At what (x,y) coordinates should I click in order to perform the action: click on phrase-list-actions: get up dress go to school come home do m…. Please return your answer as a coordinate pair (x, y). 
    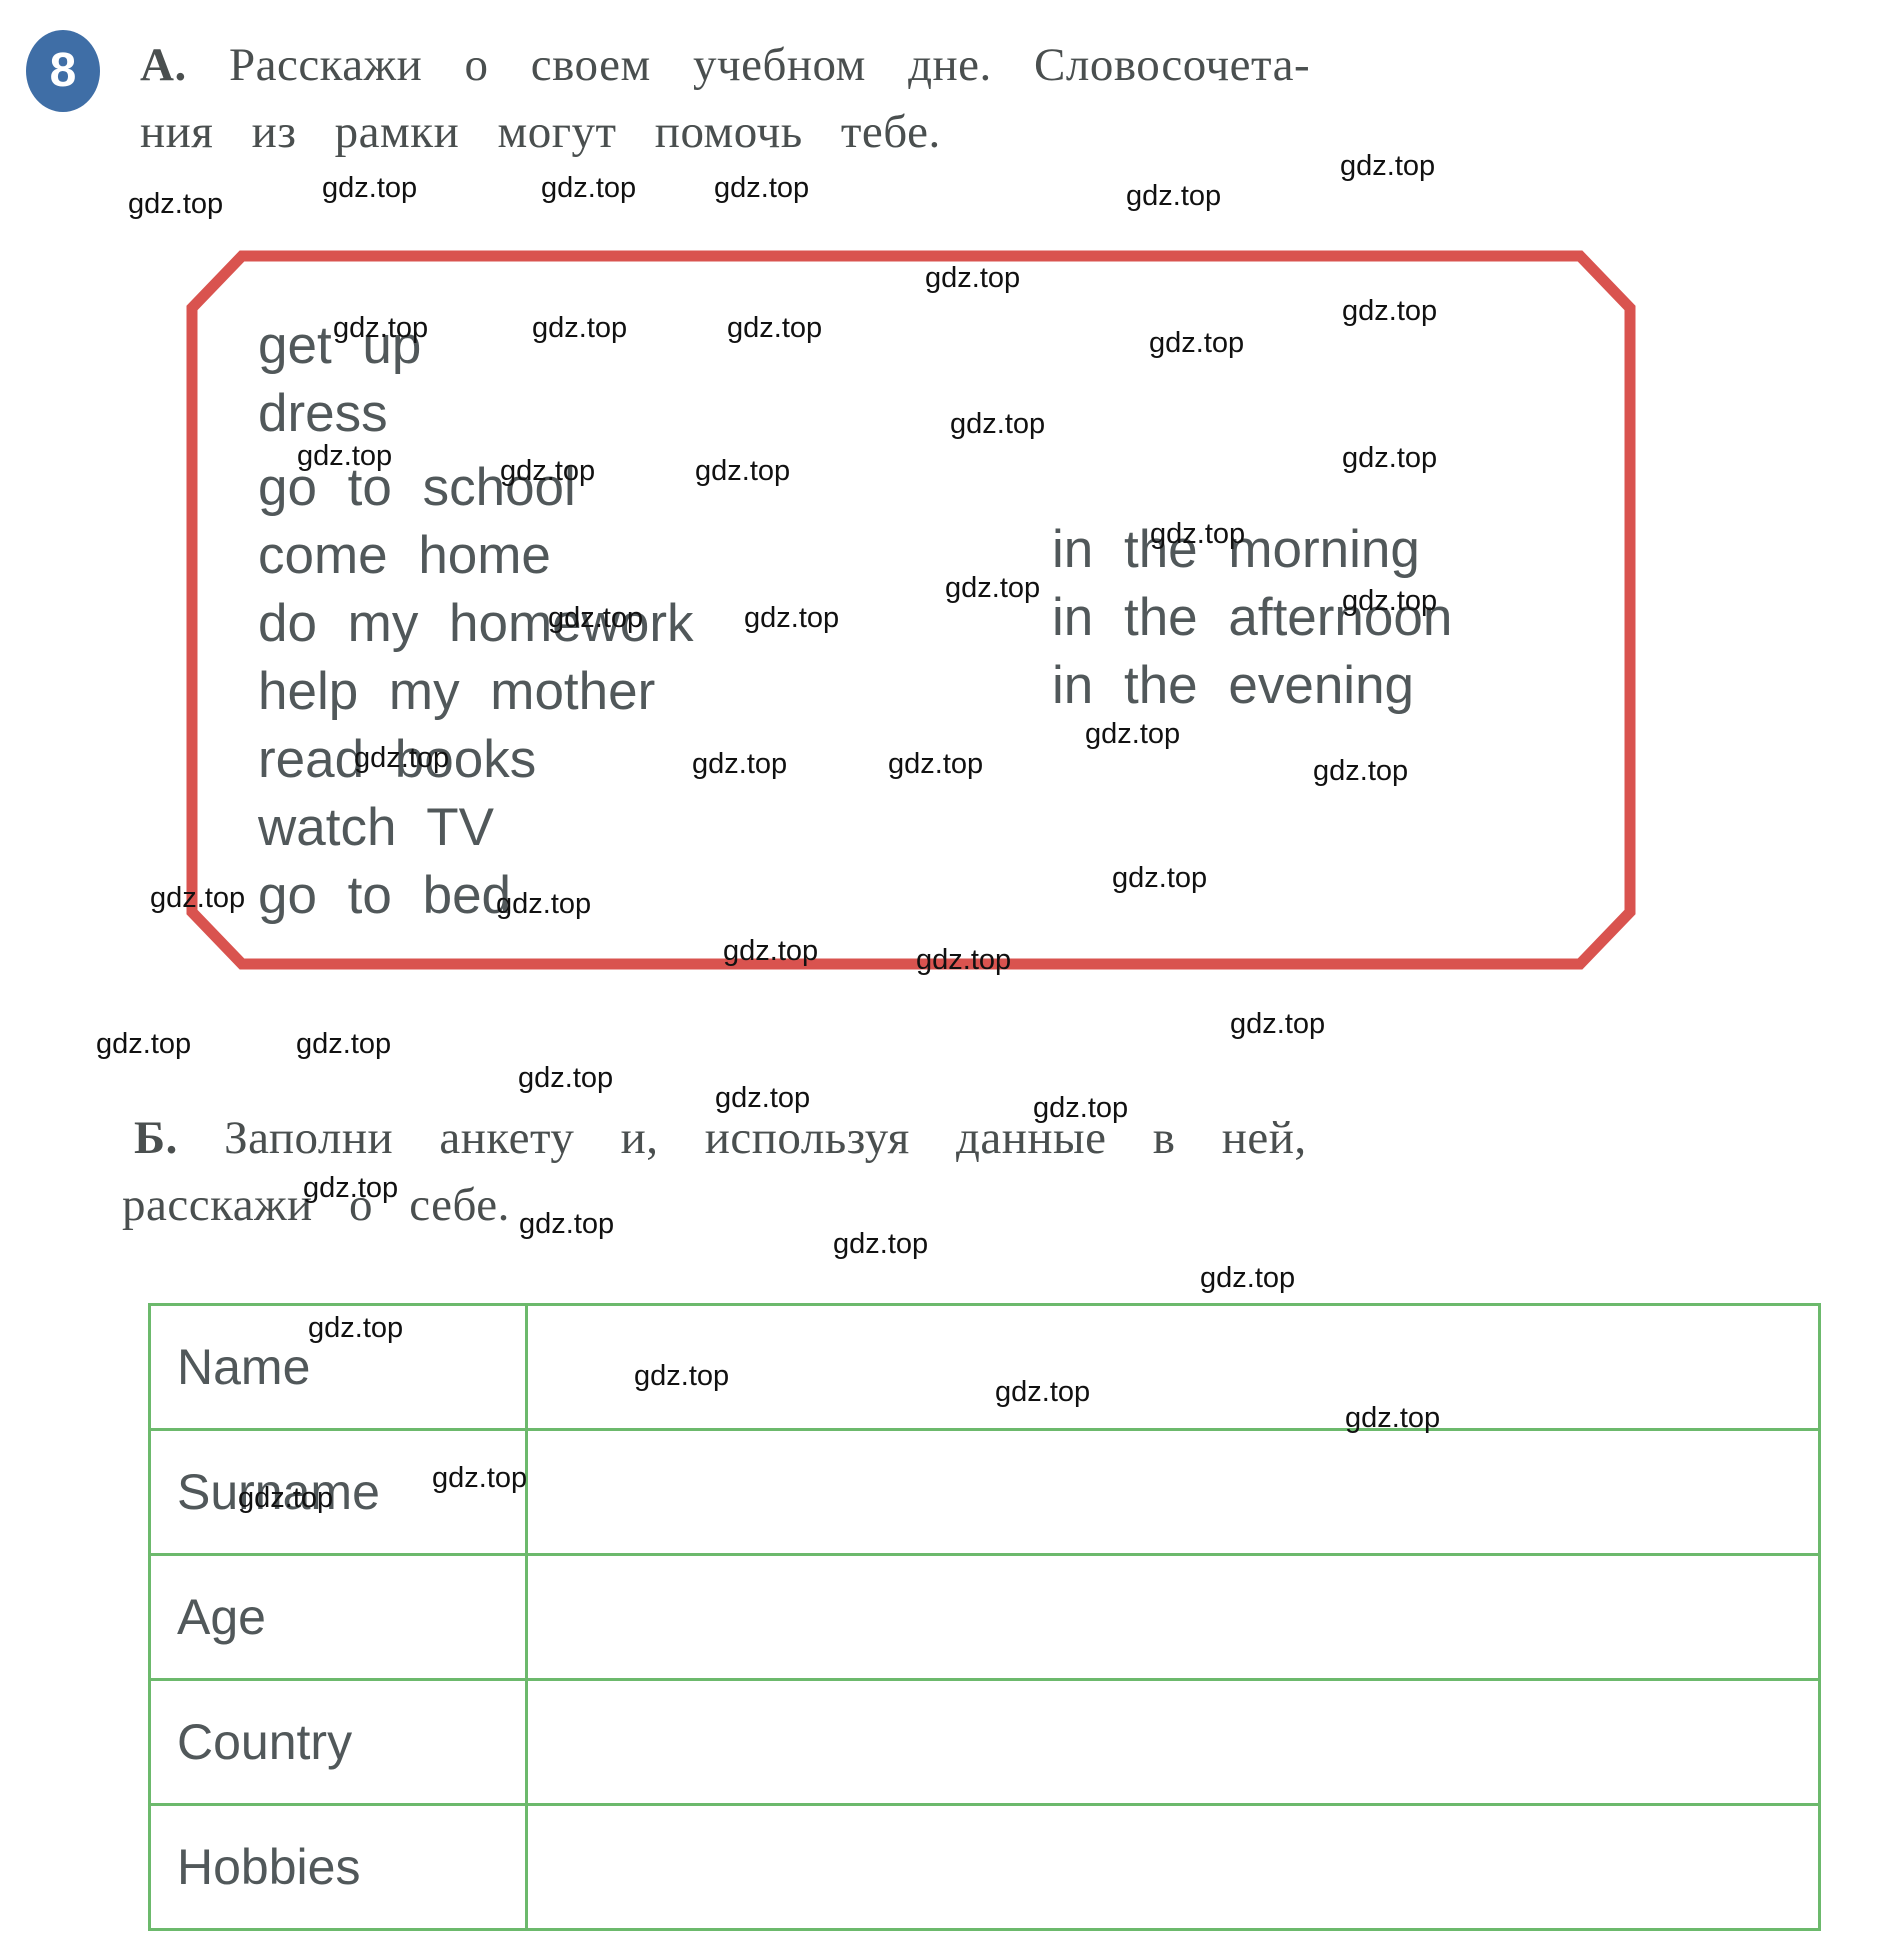
    Looking at the image, I should click on (476, 621).